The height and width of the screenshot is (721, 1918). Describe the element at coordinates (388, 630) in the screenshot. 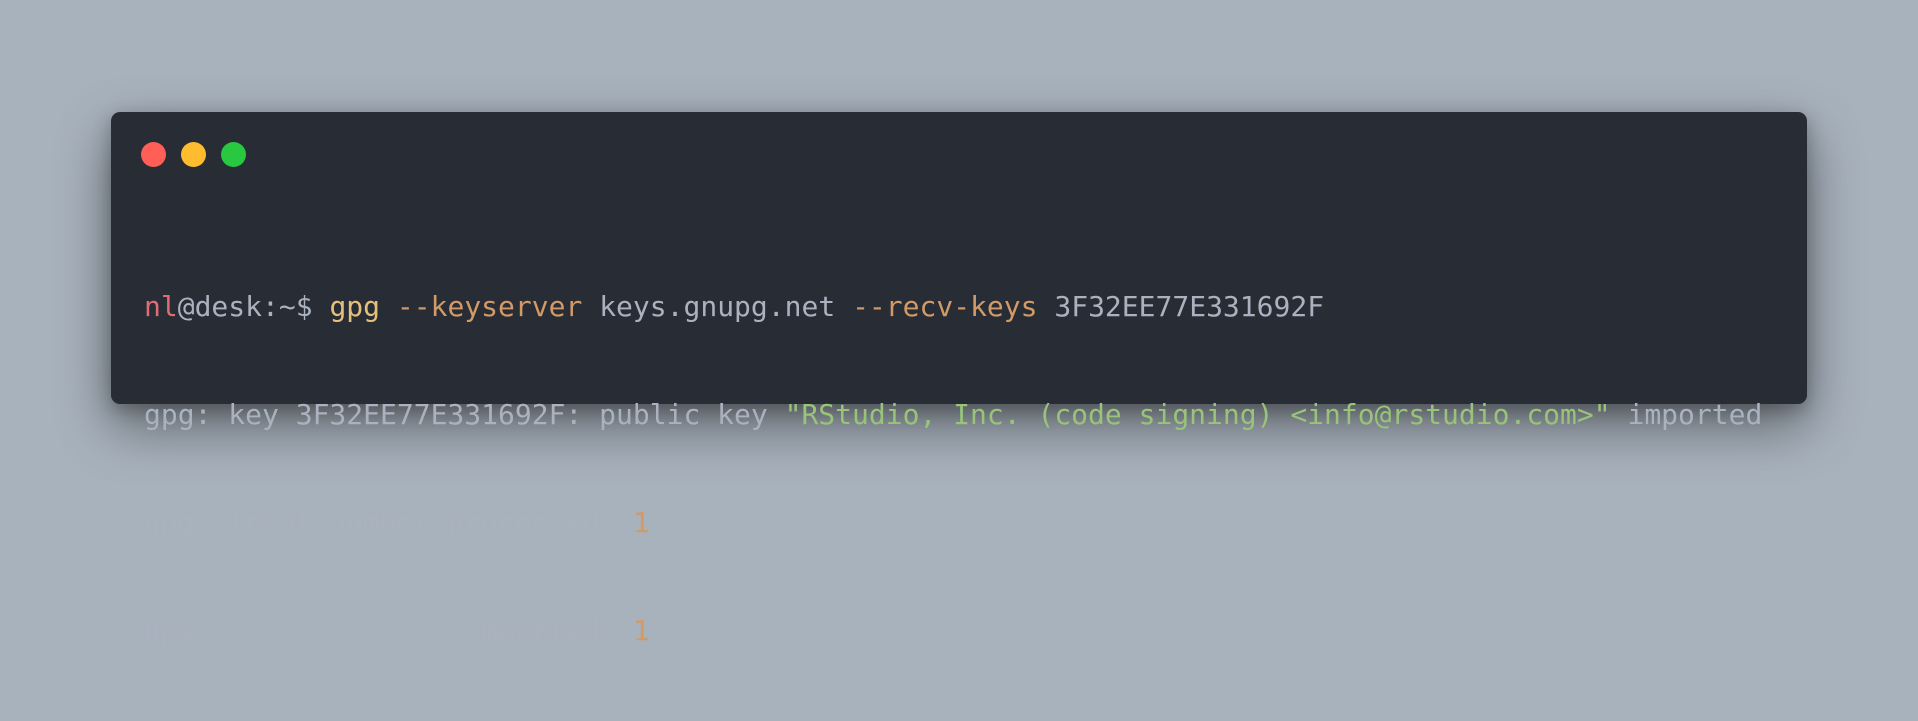

I see `output-imported-label: gpg: imported:` at that location.